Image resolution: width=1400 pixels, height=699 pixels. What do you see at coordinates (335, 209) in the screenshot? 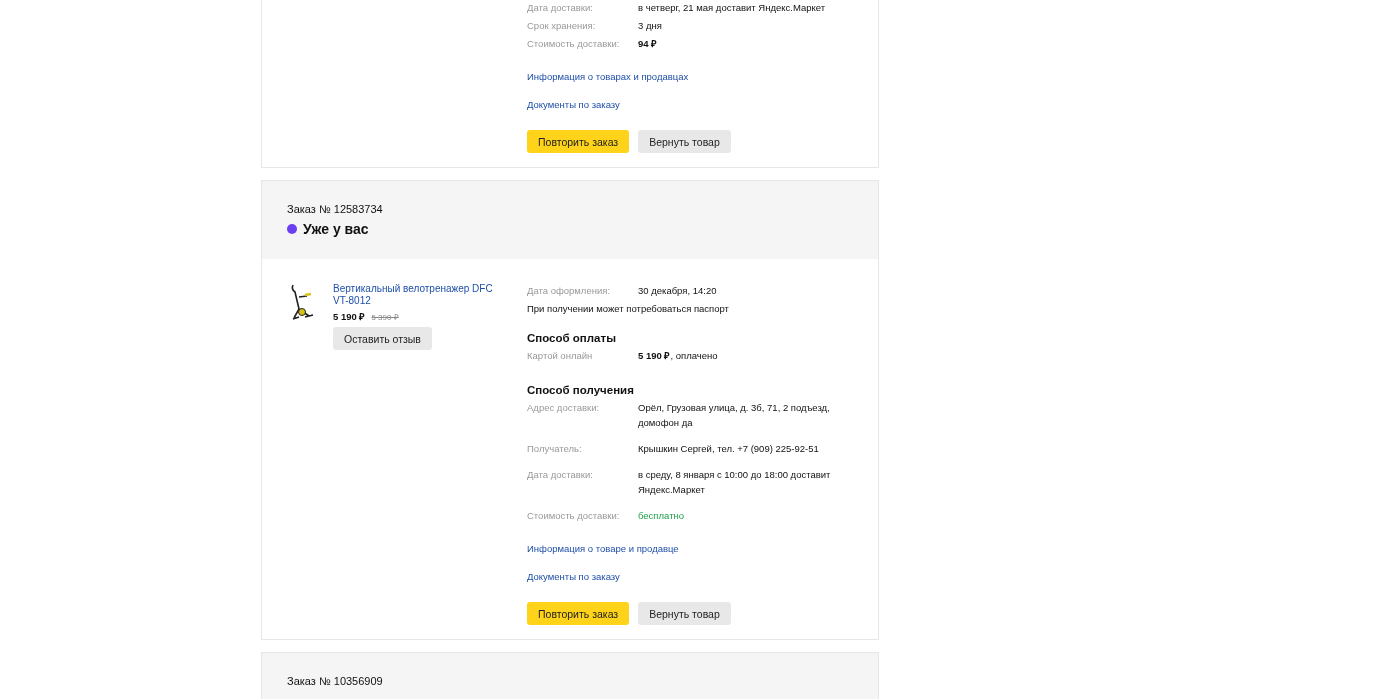
I see `order-number: Заказ № 12583734` at bounding box center [335, 209].